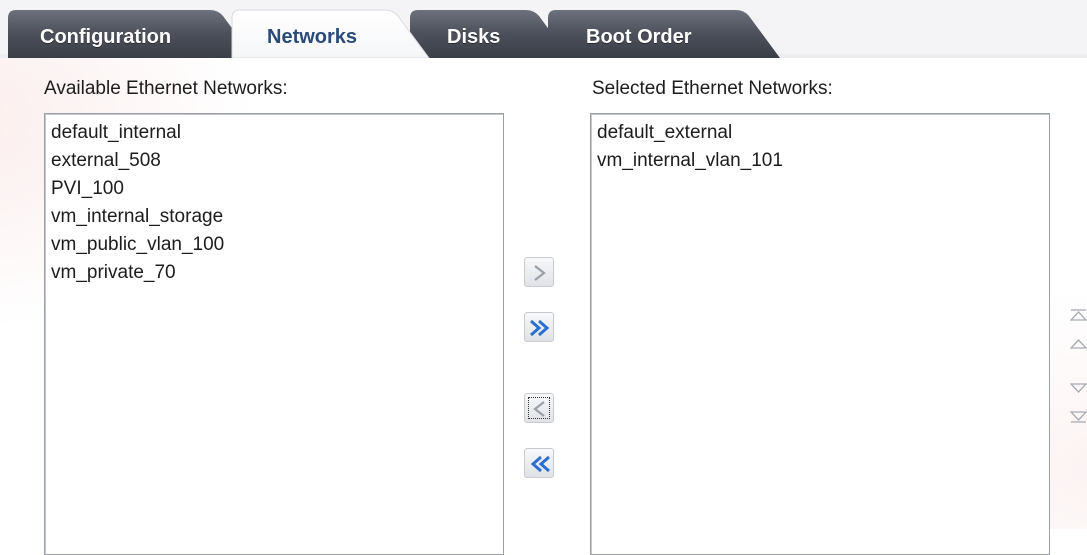  Describe the element at coordinates (277, 189) in the screenshot. I see `list-item: PVI_100` at that location.